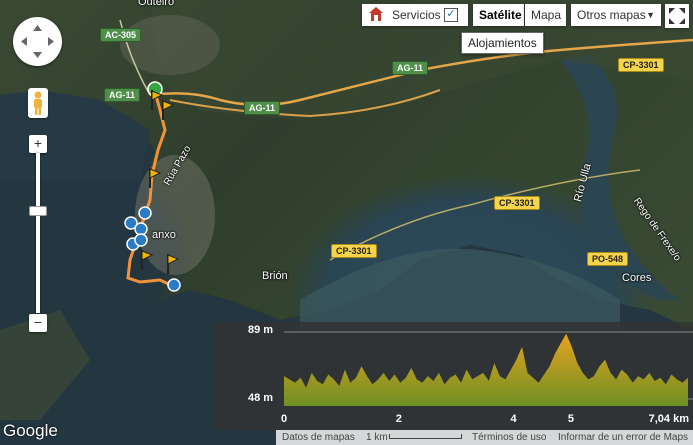 The width and height of the screenshot is (693, 445). I want to click on zoom-slider-track, so click(38, 233).